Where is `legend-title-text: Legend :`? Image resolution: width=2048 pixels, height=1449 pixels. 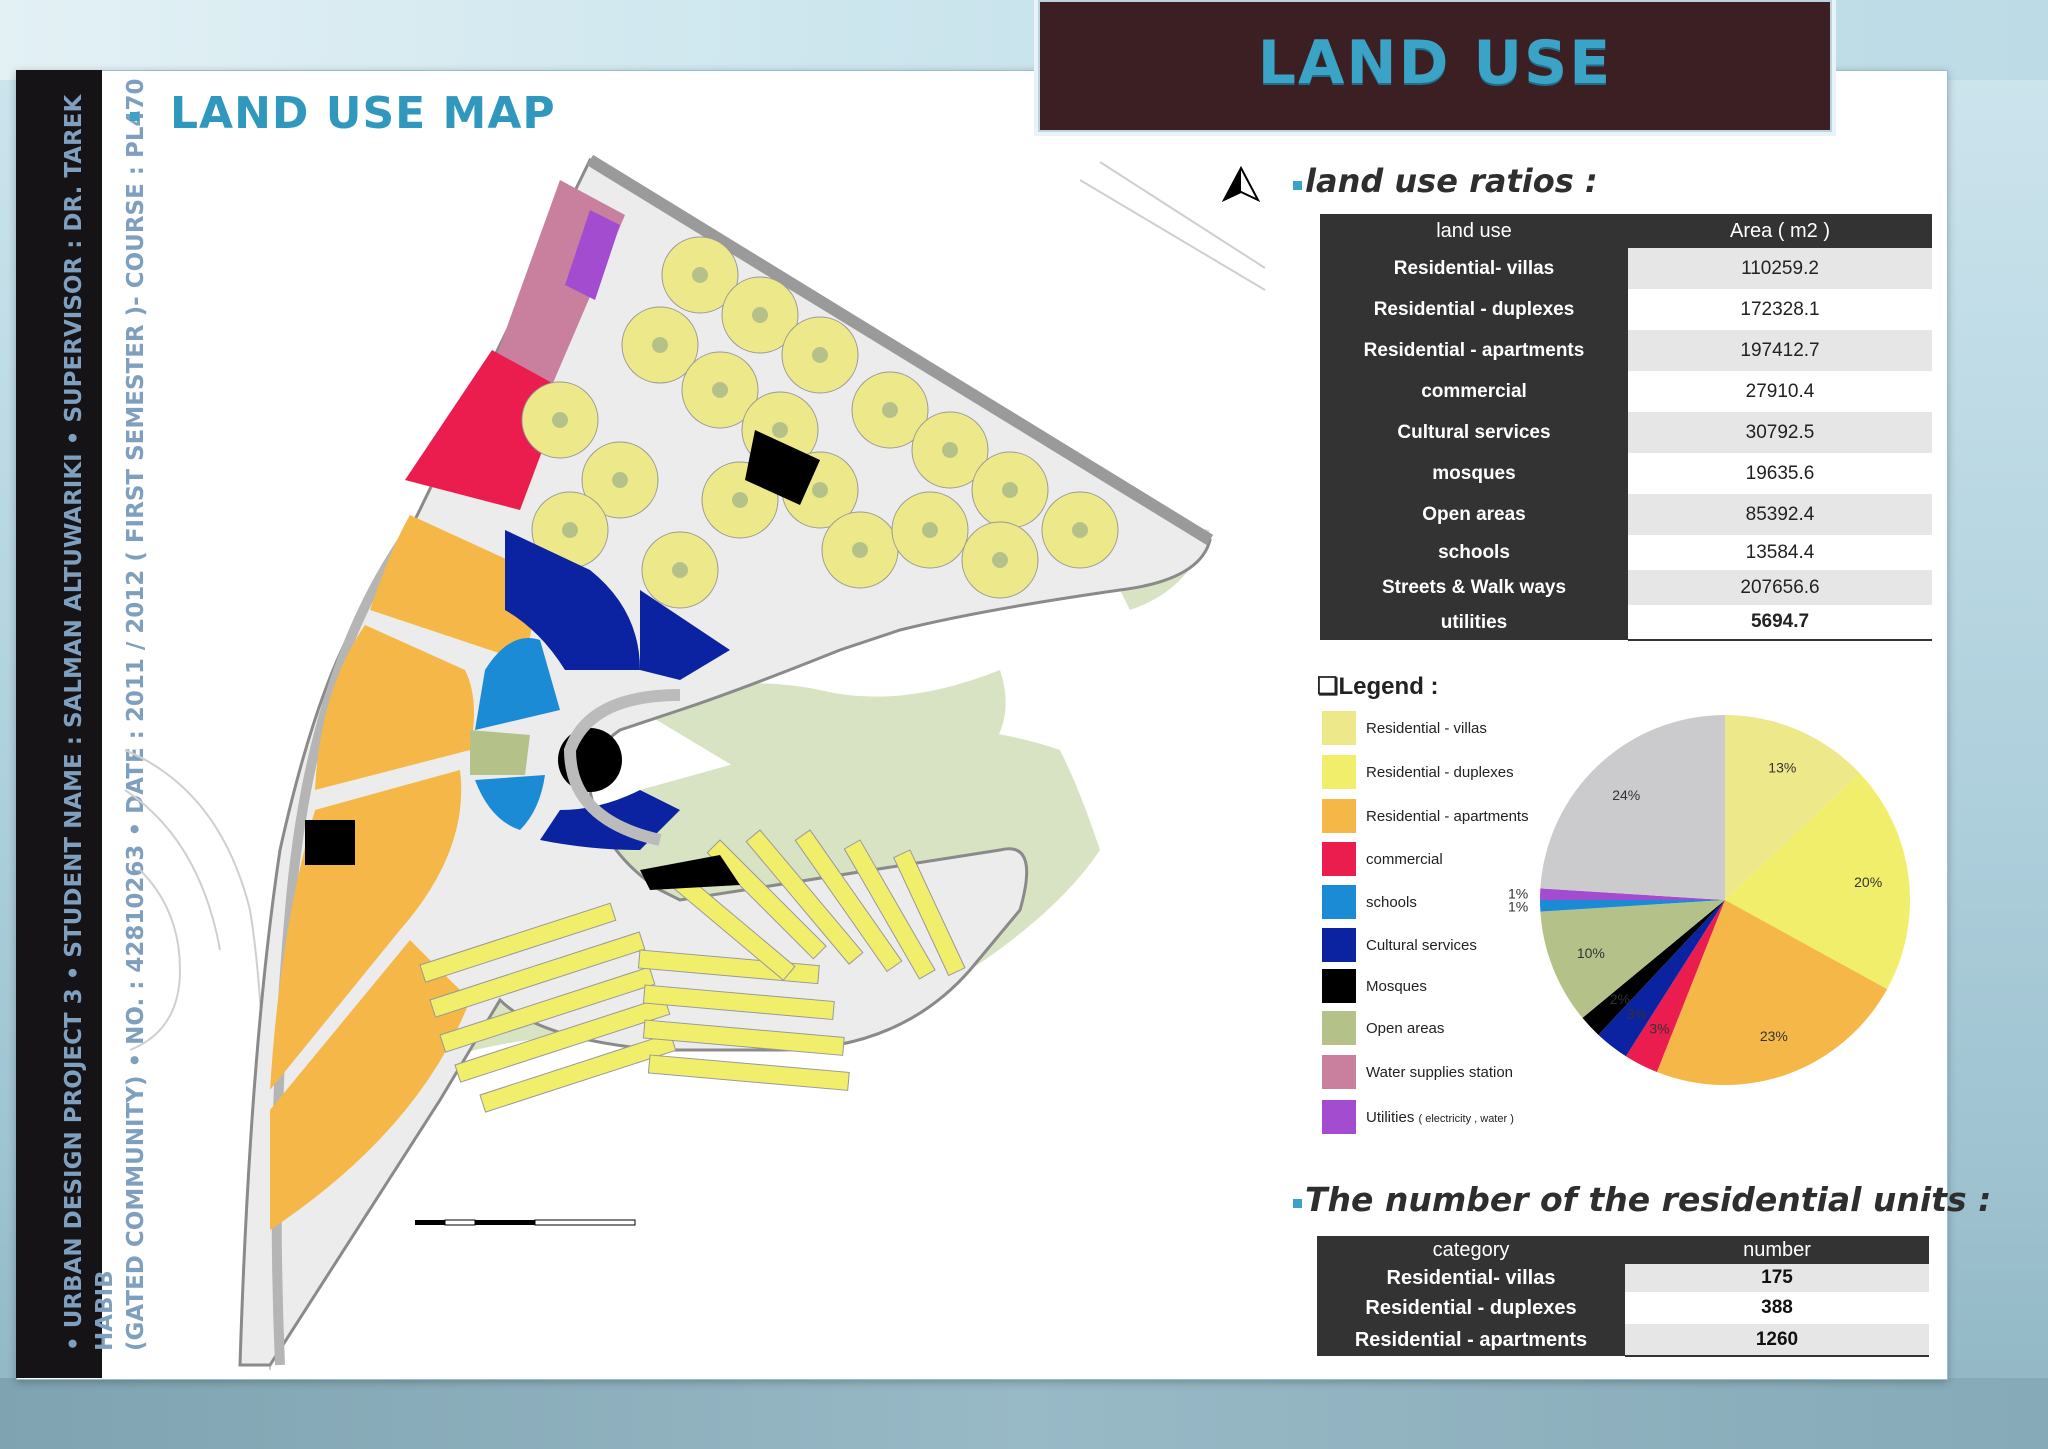
legend-title-text: Legend : is located at coordinates (1388, 686).